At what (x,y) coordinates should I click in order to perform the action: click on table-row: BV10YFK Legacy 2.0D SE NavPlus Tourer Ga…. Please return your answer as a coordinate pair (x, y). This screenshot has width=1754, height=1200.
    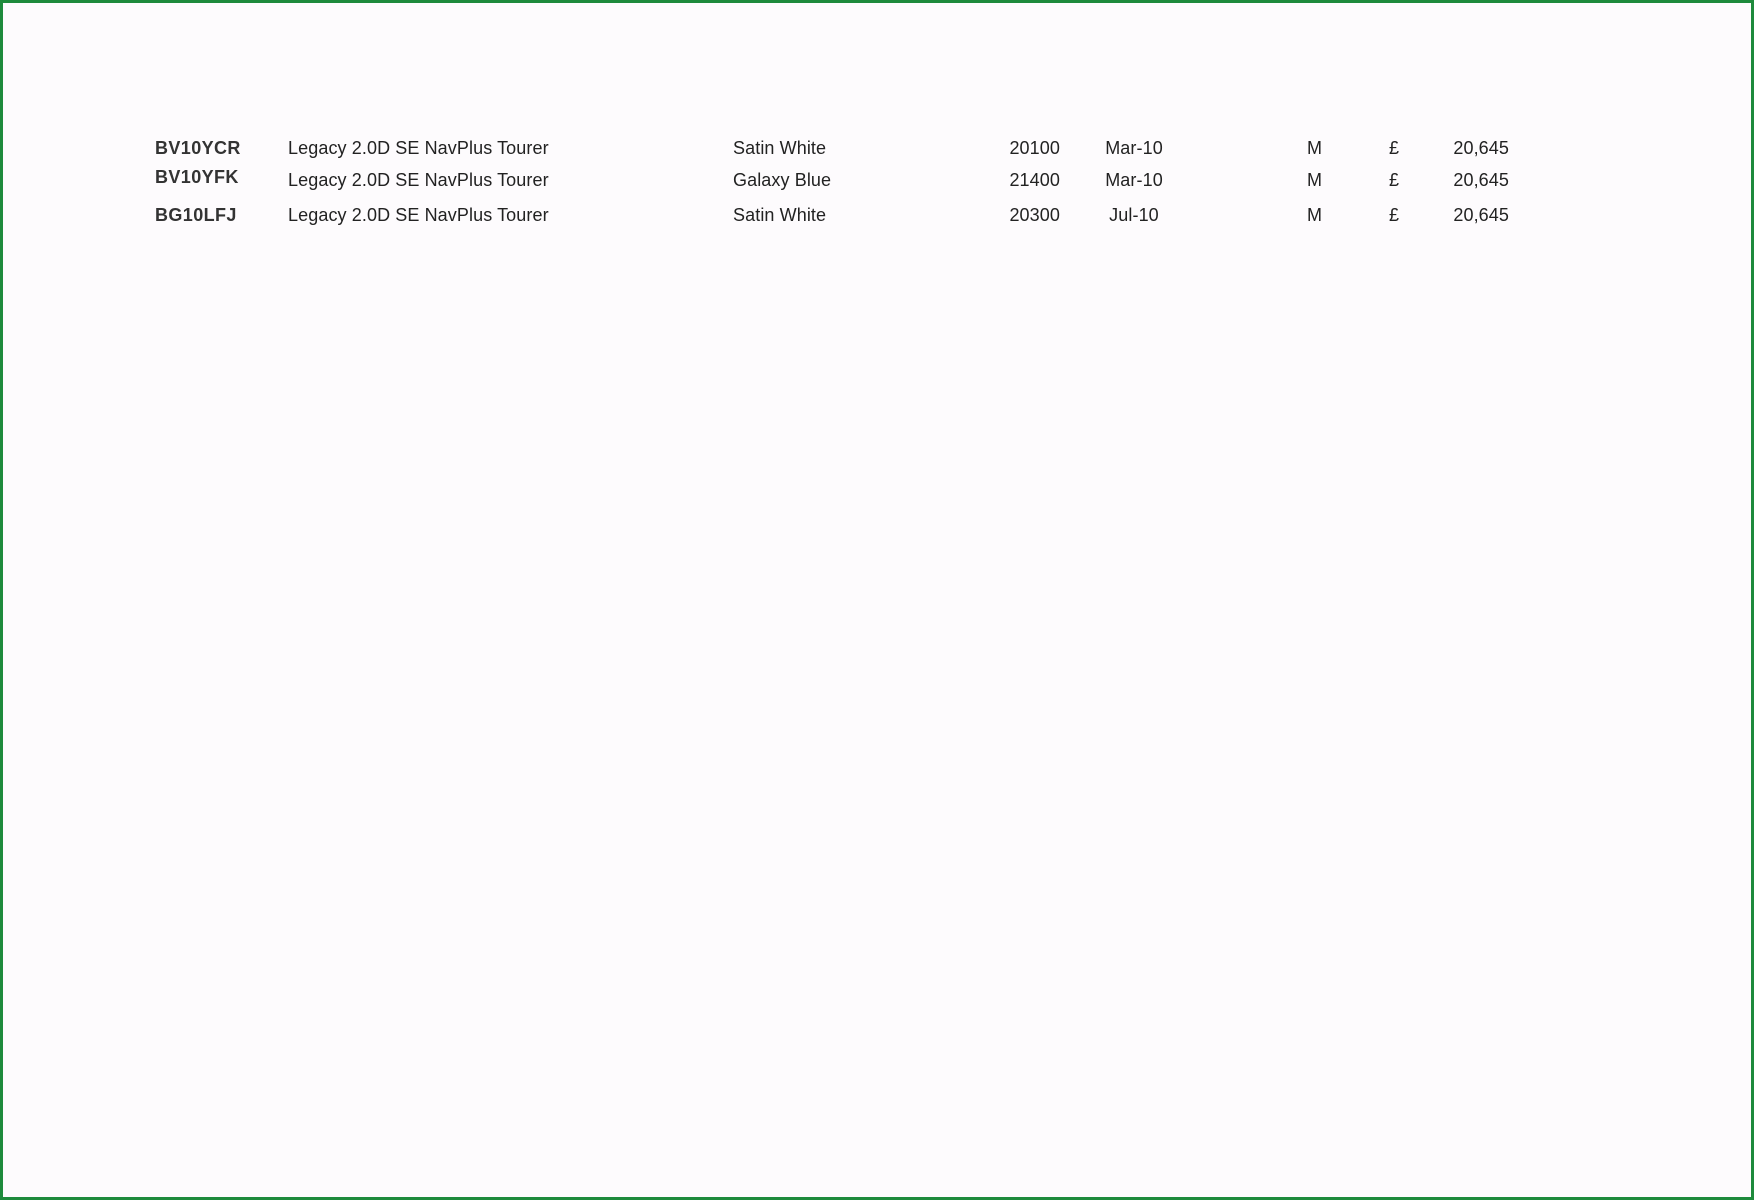
    Looking at the image, I should click on (877, 181).